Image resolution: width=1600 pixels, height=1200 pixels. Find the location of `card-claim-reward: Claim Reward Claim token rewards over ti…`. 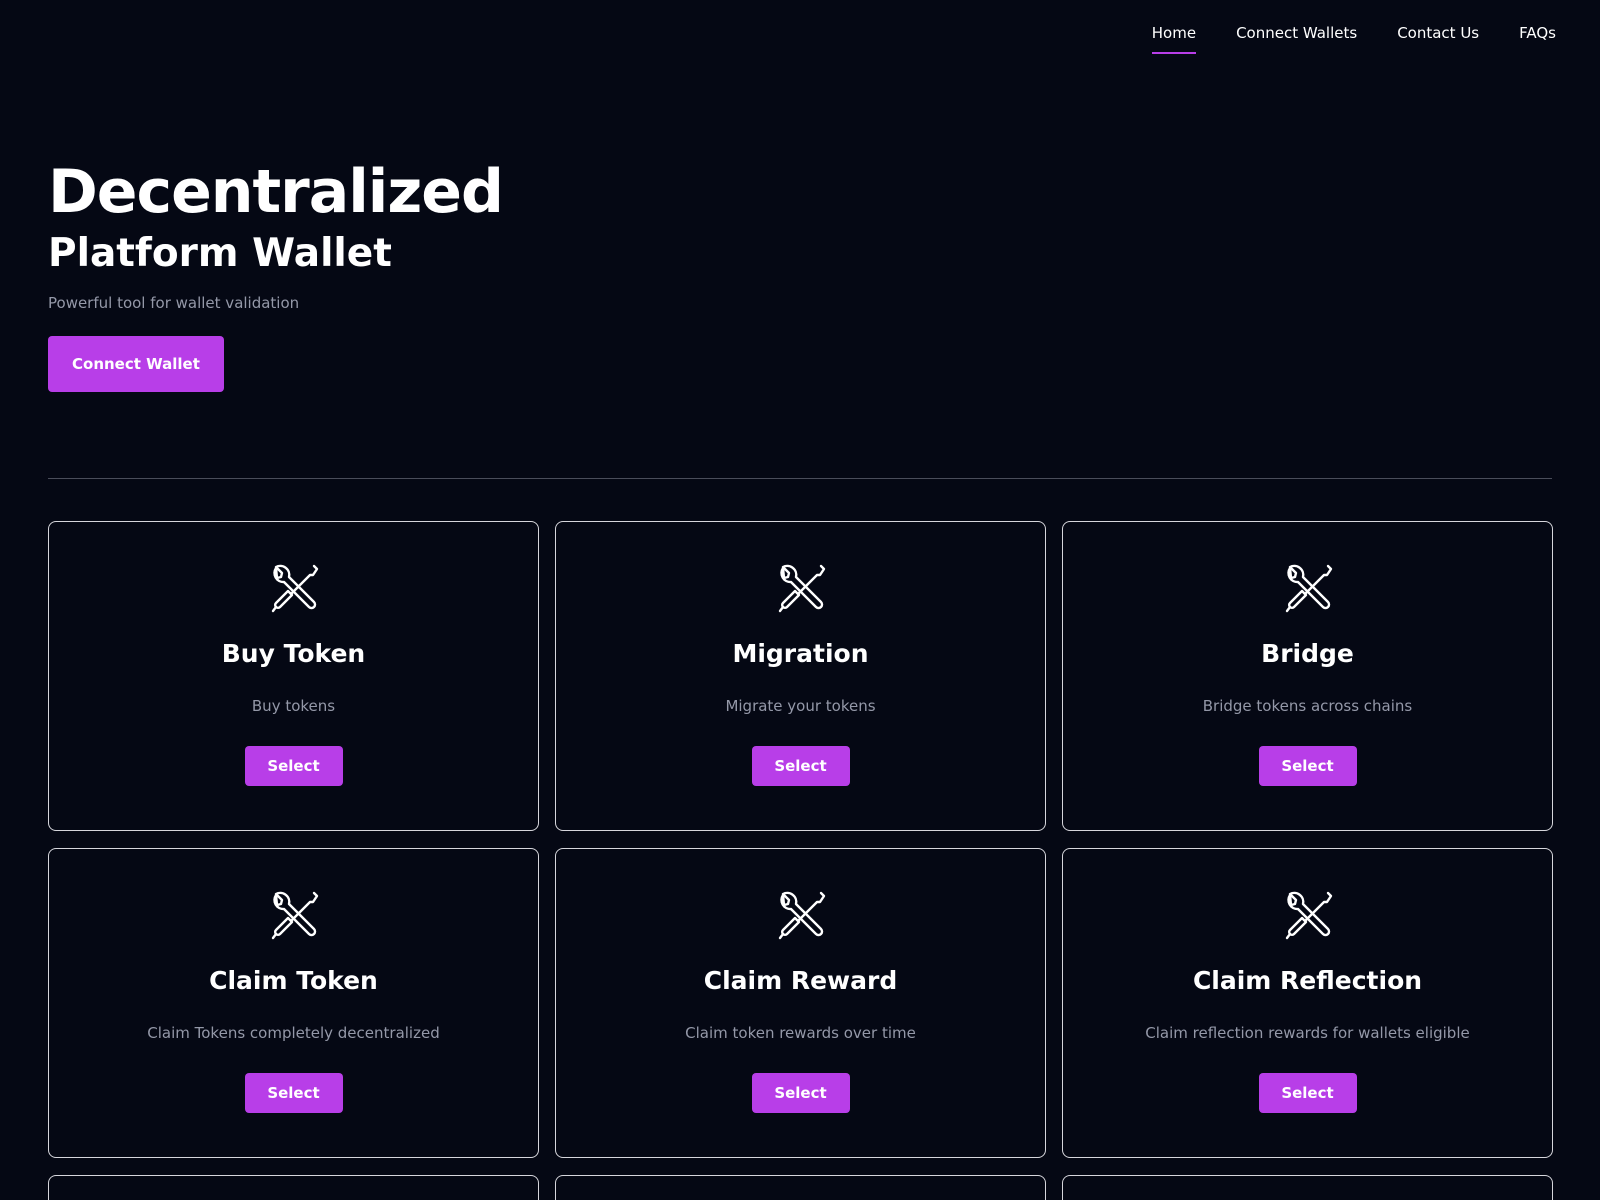

card-claim-reward: Claim Reward Claim token rewards over ti… is located at coordinates (800, 1003).